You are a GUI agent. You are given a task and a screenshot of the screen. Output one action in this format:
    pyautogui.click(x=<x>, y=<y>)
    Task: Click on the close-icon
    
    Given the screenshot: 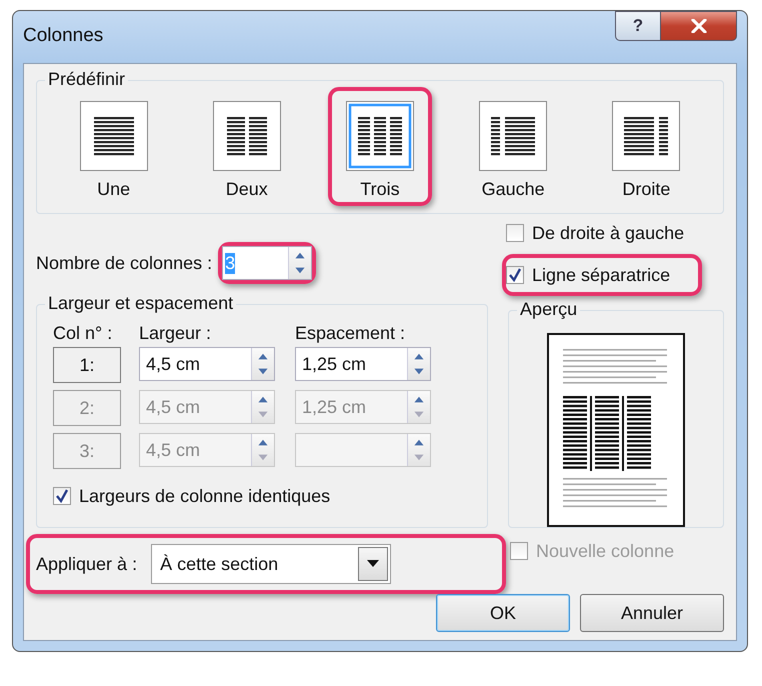 What is the action you would take?
    pyautogui.click(x=699, y=26)
    